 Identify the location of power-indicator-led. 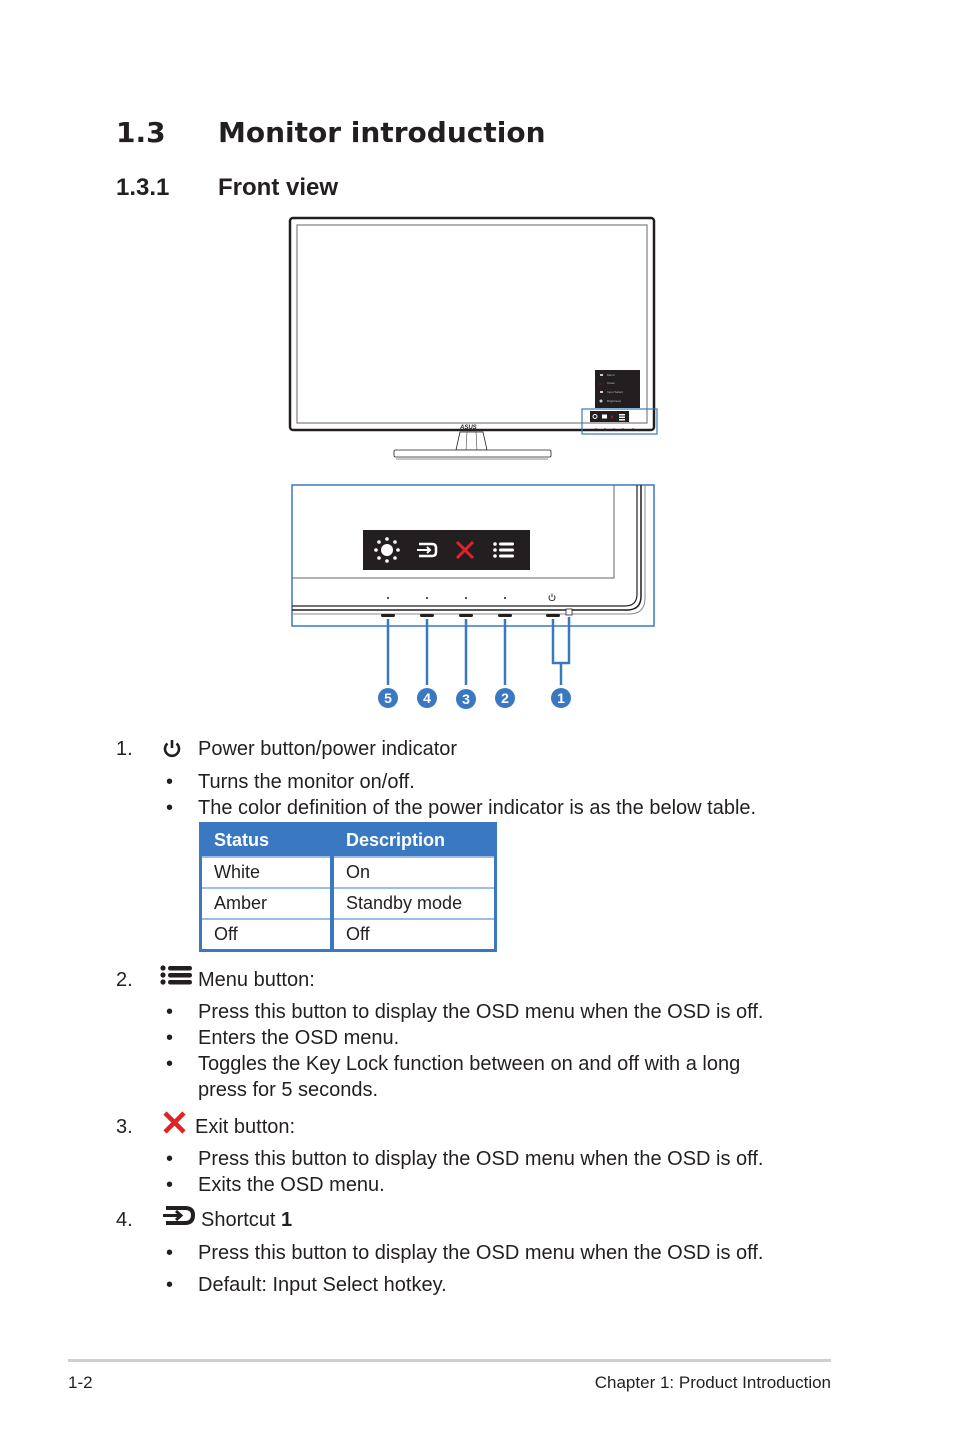
(569, 612).